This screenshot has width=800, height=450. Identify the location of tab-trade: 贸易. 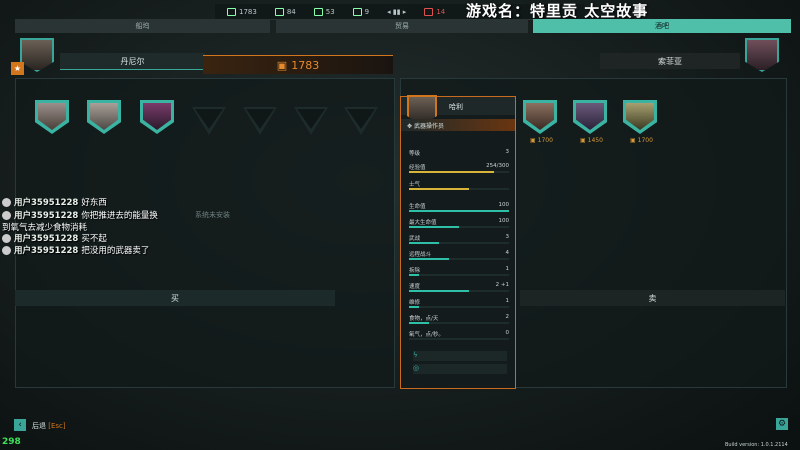
(402, 26).